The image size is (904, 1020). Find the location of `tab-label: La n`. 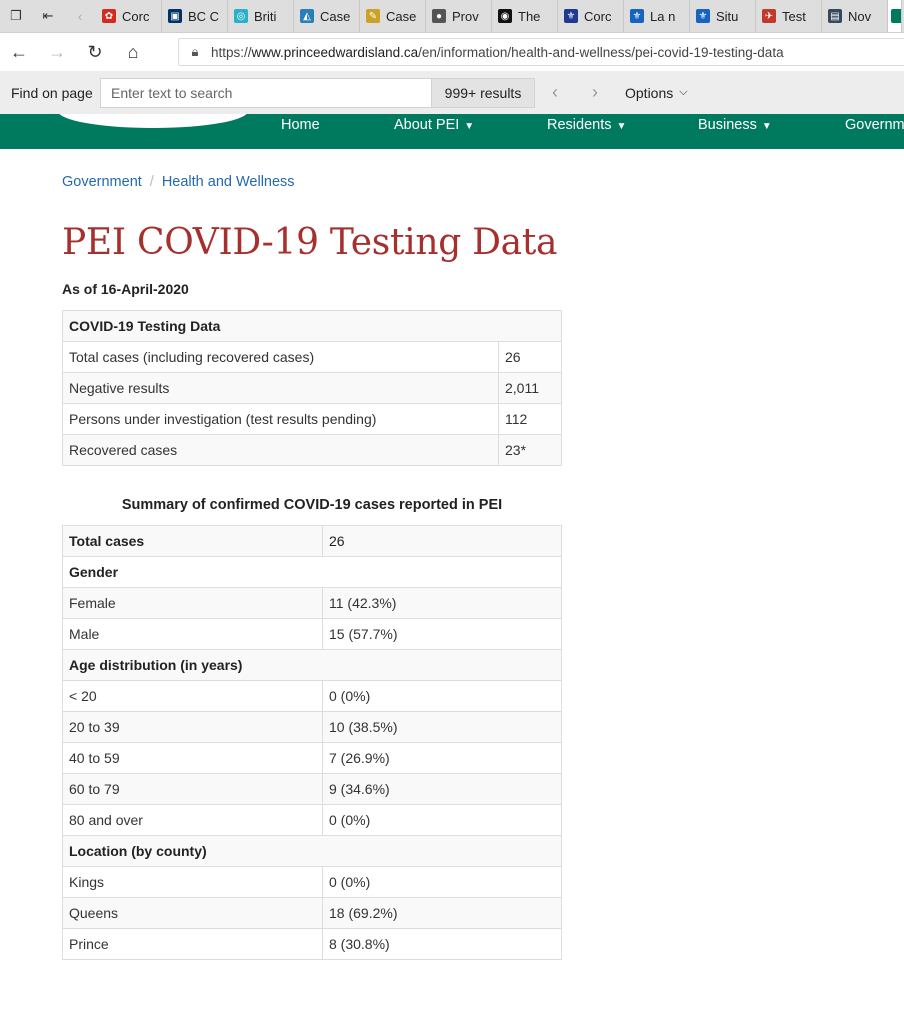

tab-label: La n is located at coordinates (663, 16).